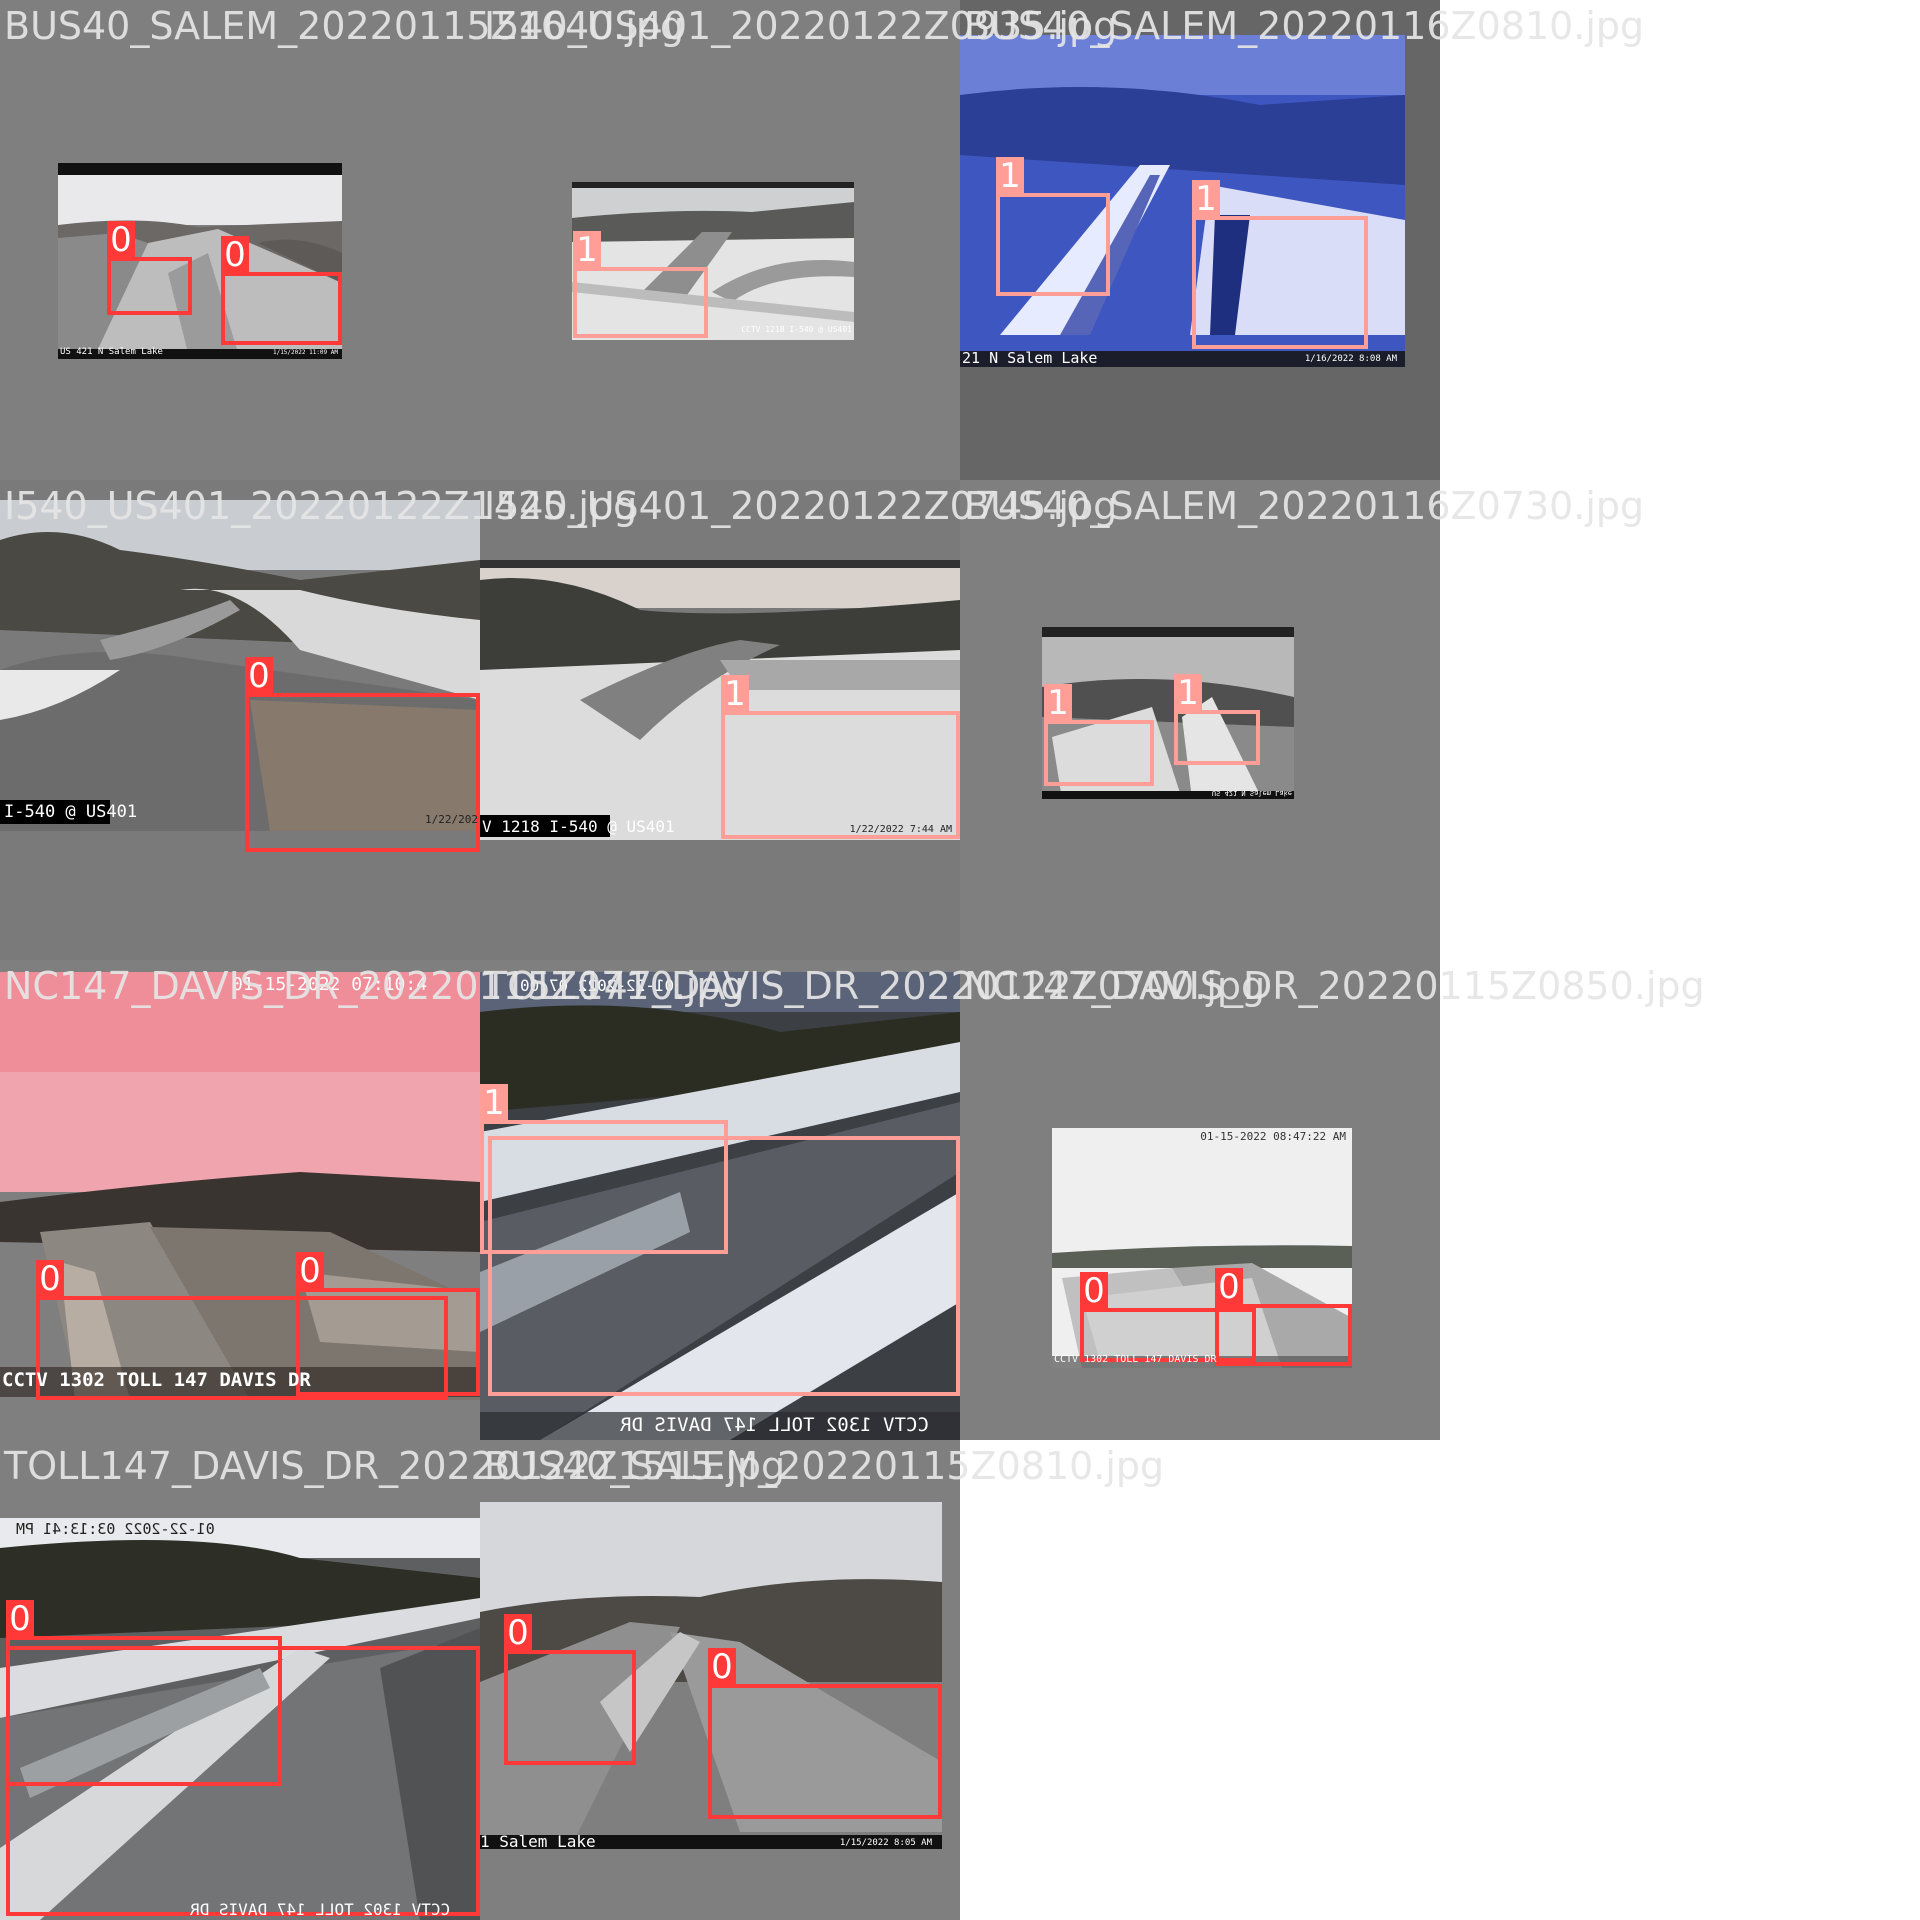 Image resolution: width=1920 pixels, height=1920 pixels. What do you see at coordinates (71, 812) in the screenshot?
I see `camera-caption: I-540 @ US401` at bounding box center [71, 812].